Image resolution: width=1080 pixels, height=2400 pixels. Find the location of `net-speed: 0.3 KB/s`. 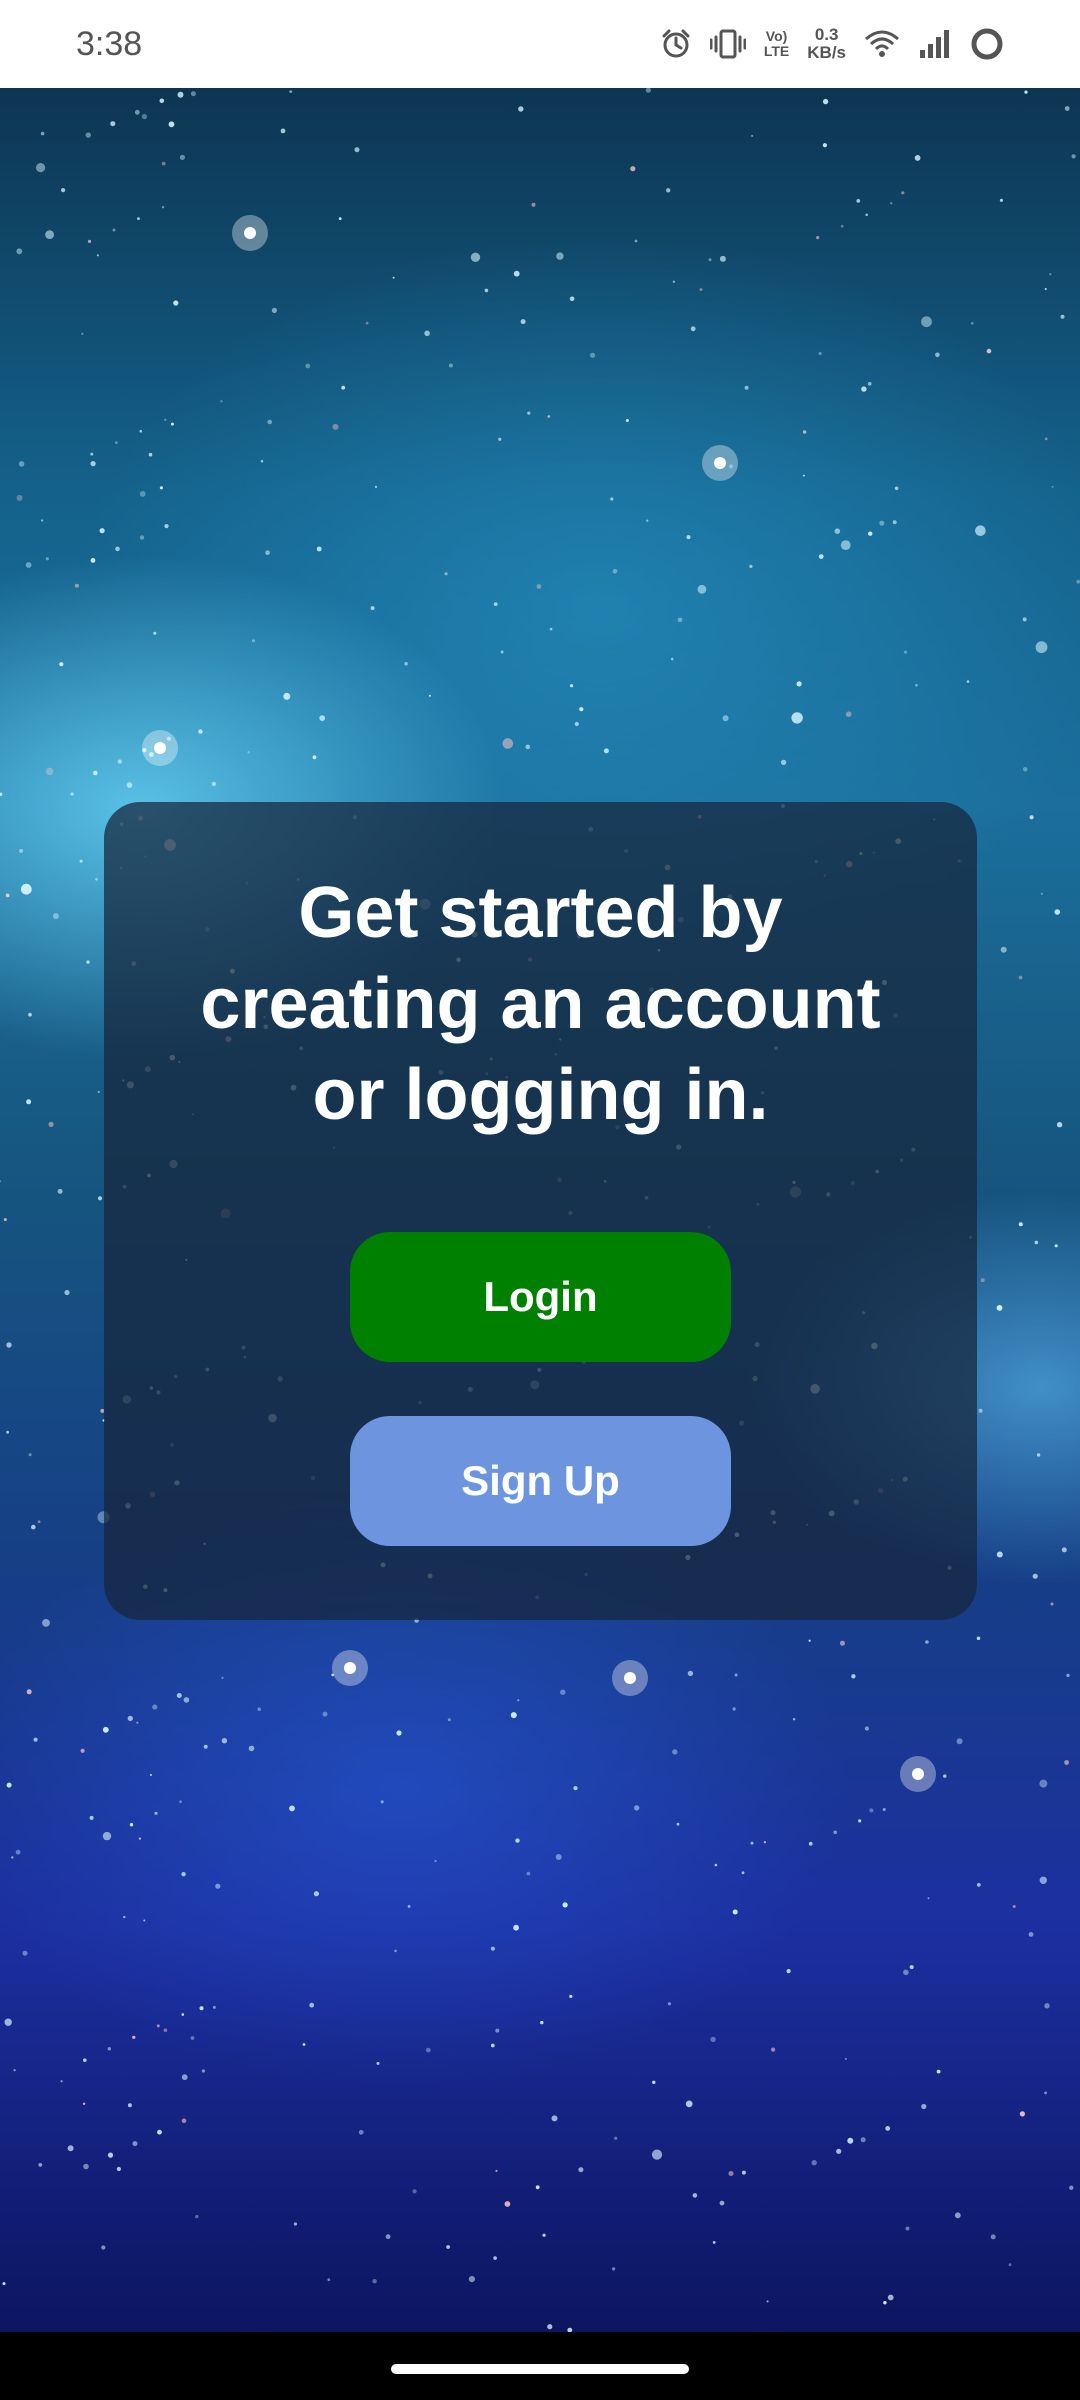

net-speed: 0.3 KB/s is located at coordinates (826, 44).